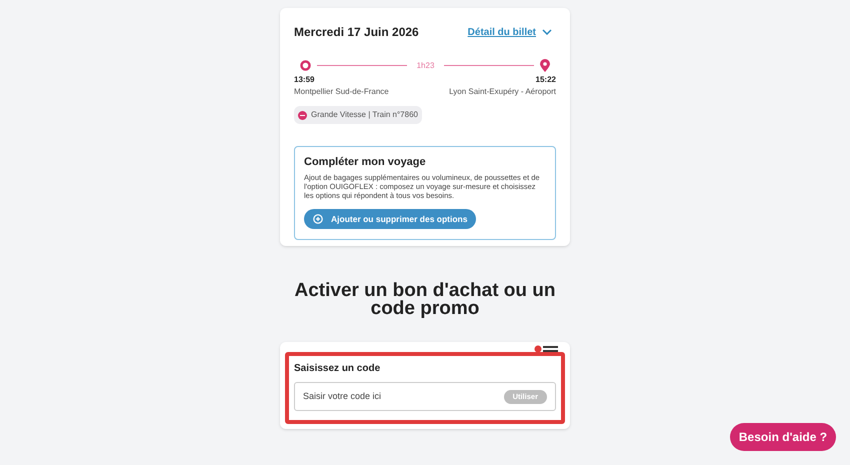  I want to click on options-title: Compléter mon voyage, so click(365, 162).